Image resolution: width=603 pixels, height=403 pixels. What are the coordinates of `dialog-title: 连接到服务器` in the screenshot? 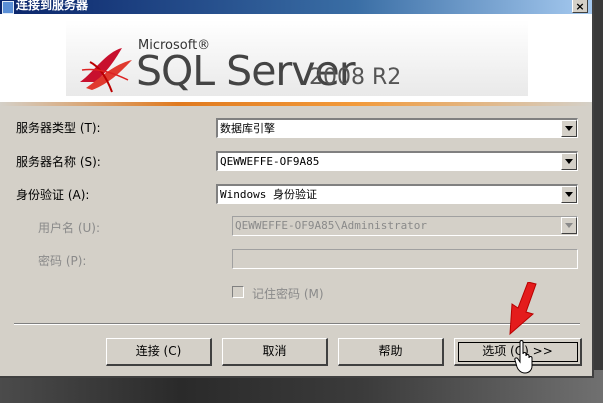 It's located at (52, 6).